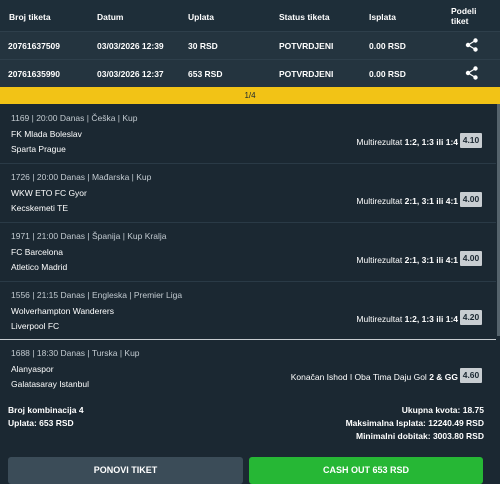 The height and width of the screenshot is (484, 500). Describe the element at coordinates (130, 46) in the screenshot. I see `ticket-date: 03/03/2026 12:39` at that location.